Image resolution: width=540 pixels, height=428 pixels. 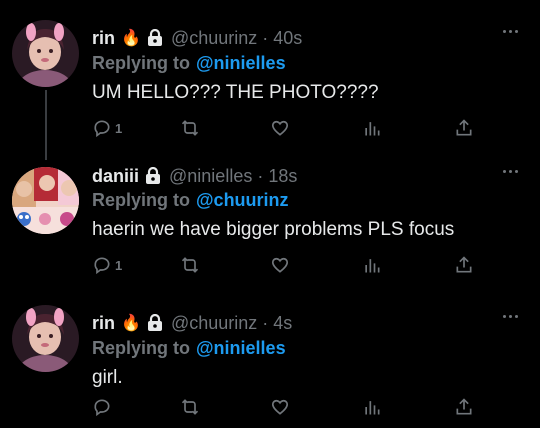 What do you see at coordinates (107, 377) in the screenshot?
I see `tweet-text: girl.` at bounding box center [107, 377].